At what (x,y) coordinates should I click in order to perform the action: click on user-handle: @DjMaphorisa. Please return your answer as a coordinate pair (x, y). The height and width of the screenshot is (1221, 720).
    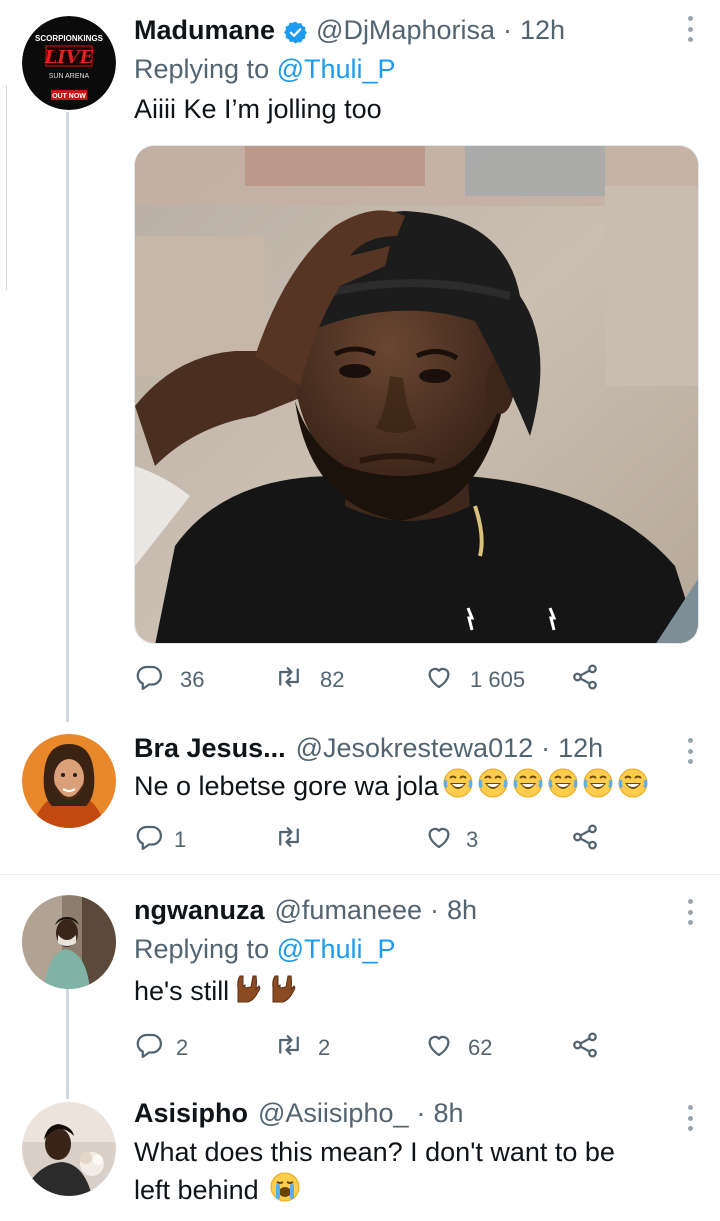
    Looking at the image, I should click on (405, 30).